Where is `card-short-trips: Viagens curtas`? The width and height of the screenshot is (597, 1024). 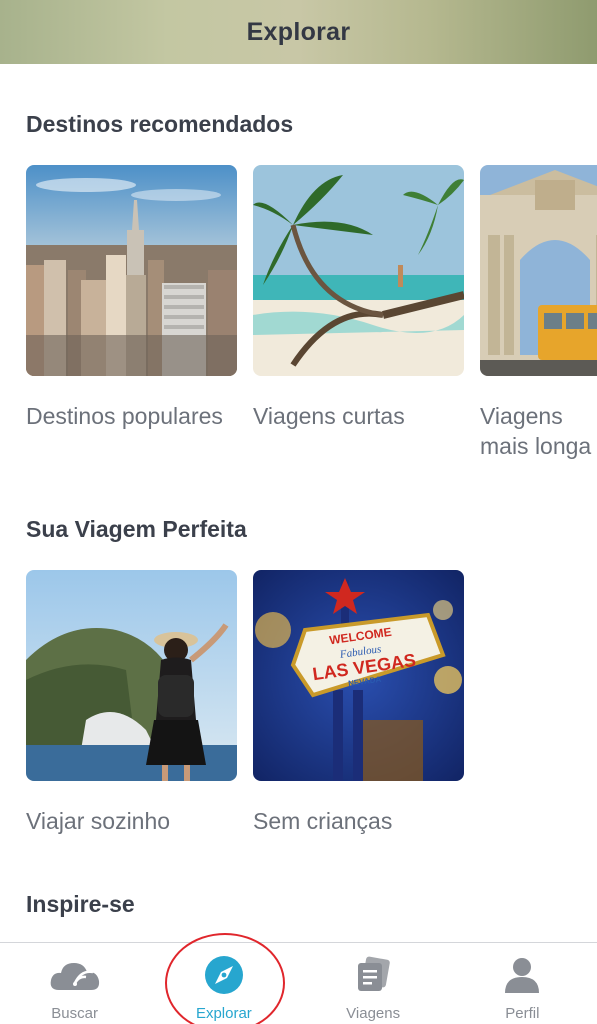
card-short-trips: Viagens curtas is located at coordinates (358, 298).